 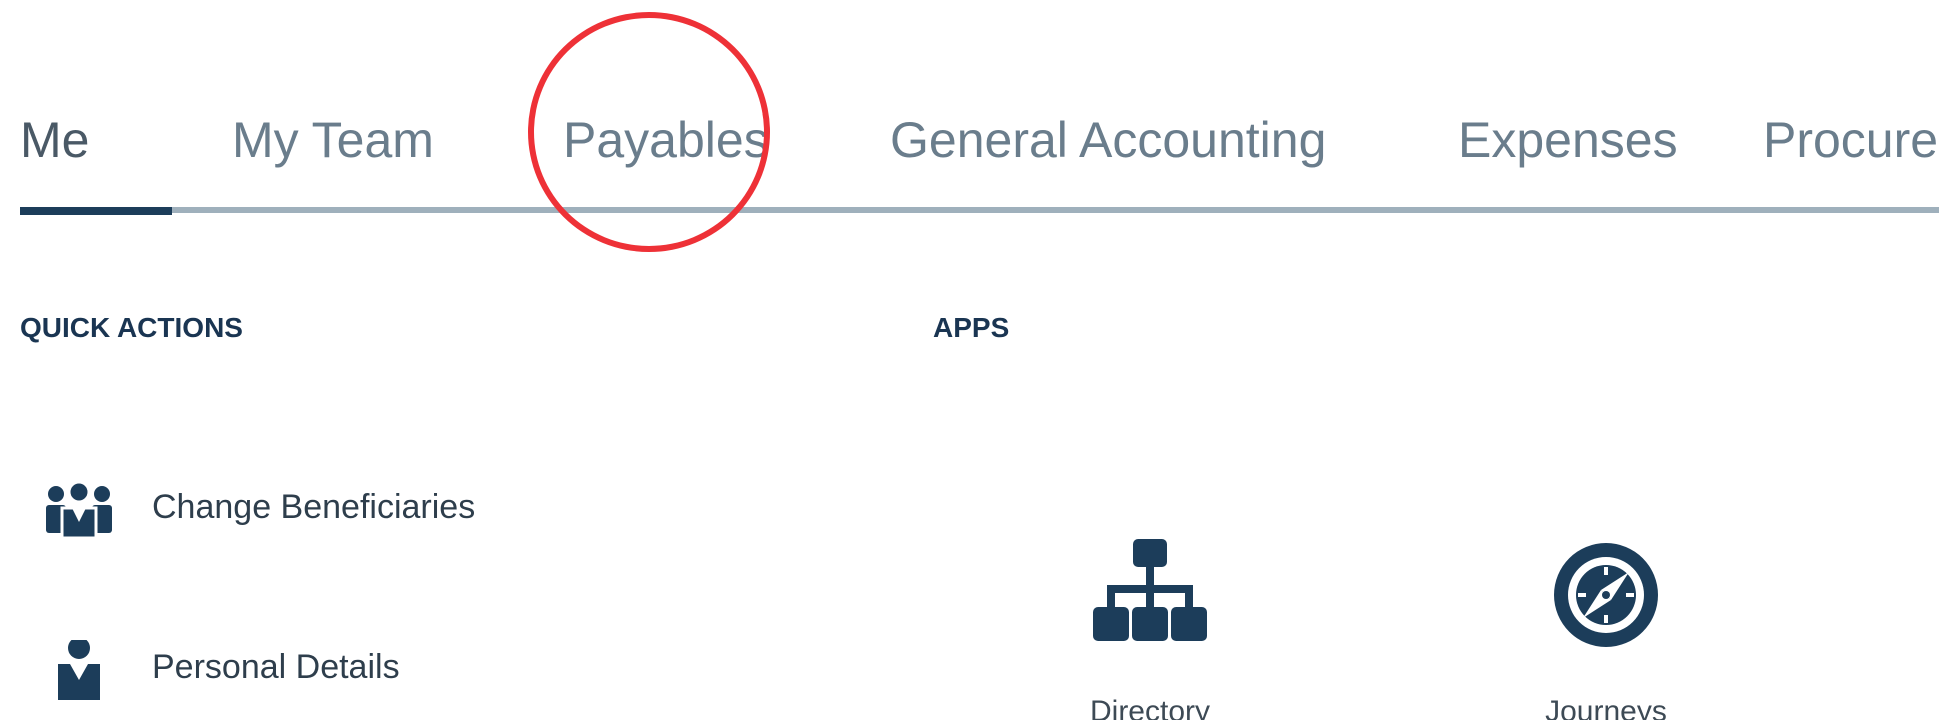 I want to click on quick-action-label: Change Beneficiaries, so click(x=314, y=507).